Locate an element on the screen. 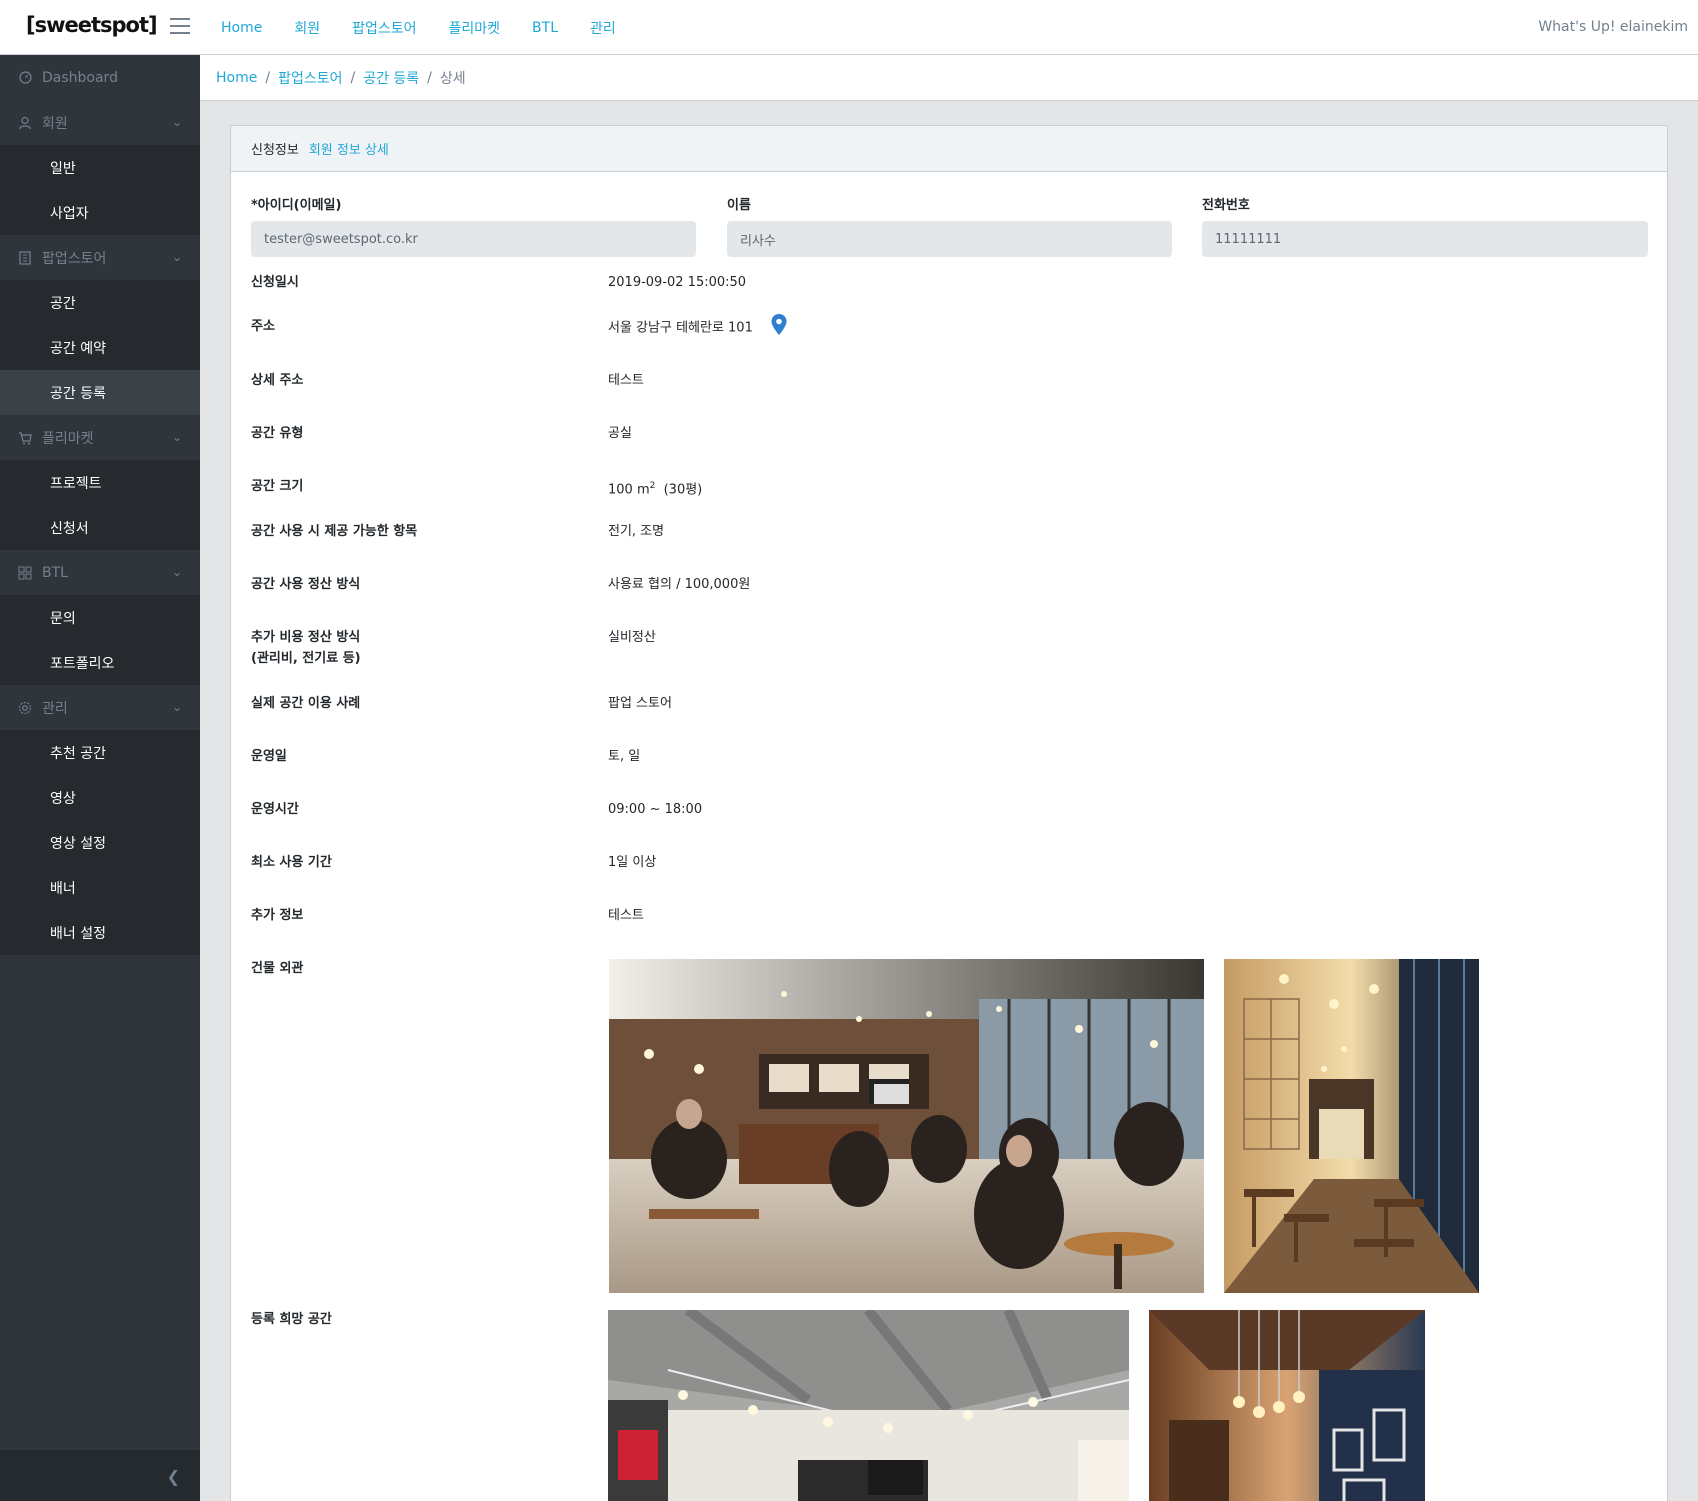 The image size is (1698, 1501). logo: [sweetspot] is located at coordinates (92, 25).